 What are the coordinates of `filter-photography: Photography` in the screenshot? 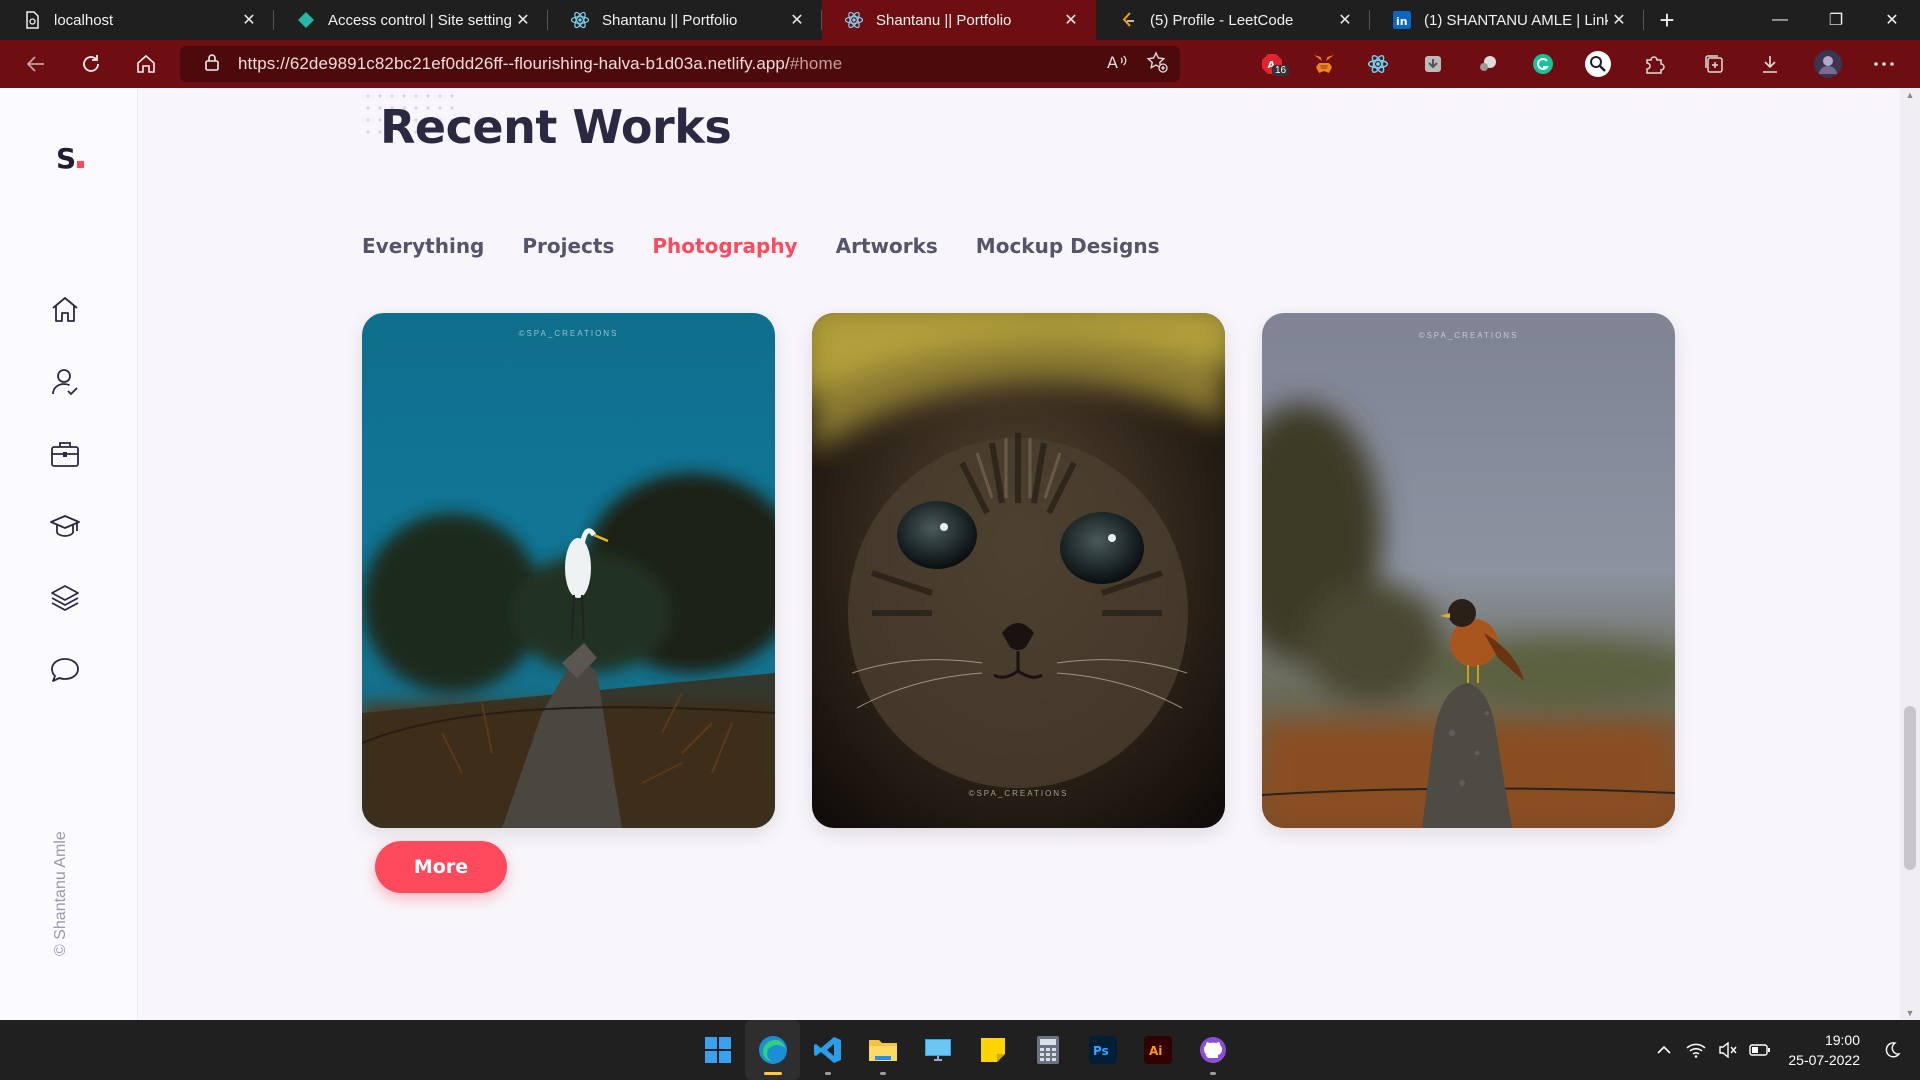 It's located at (724, 246).